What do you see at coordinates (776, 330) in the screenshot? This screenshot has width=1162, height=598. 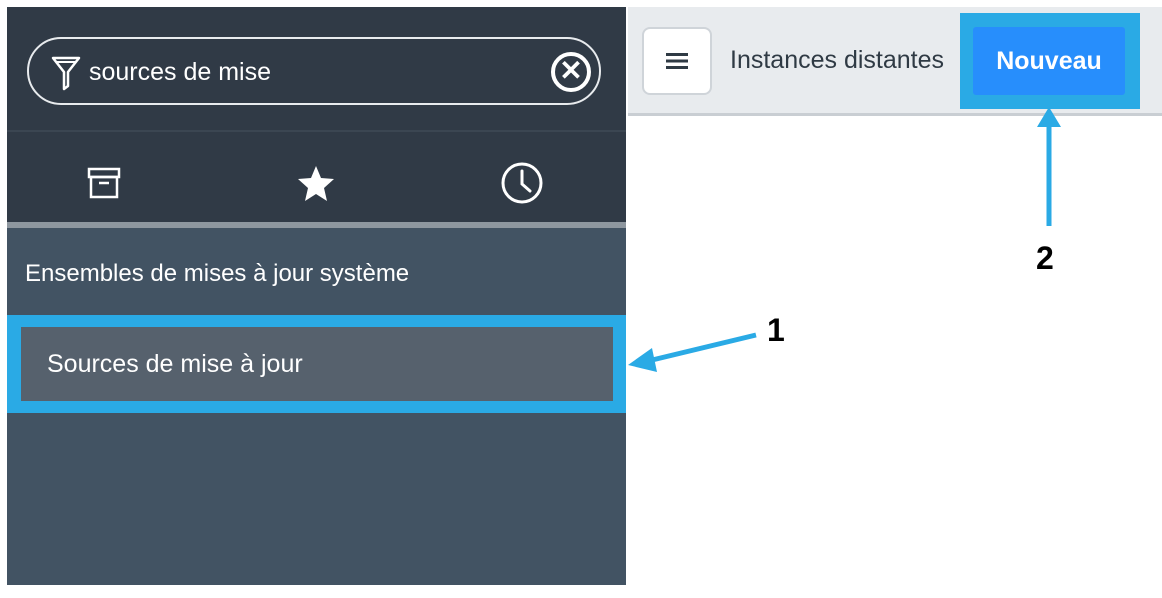 I see `callout-label-1: 1` at bounding box center [776, 330].